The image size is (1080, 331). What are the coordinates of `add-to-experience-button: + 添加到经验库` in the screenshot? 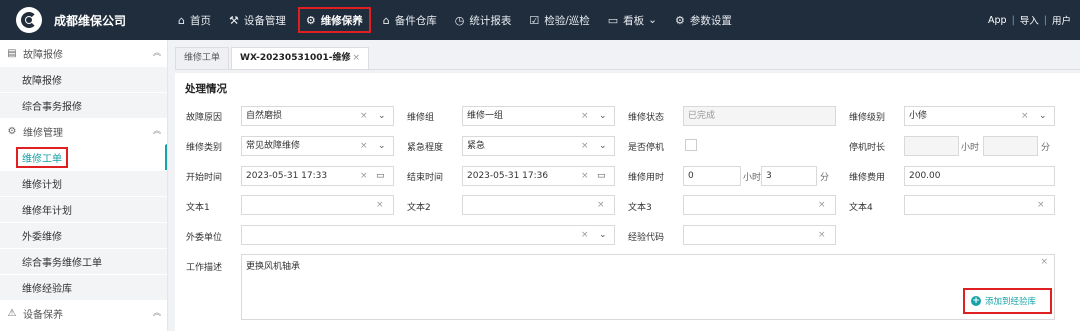 It's located at (1007, 301).